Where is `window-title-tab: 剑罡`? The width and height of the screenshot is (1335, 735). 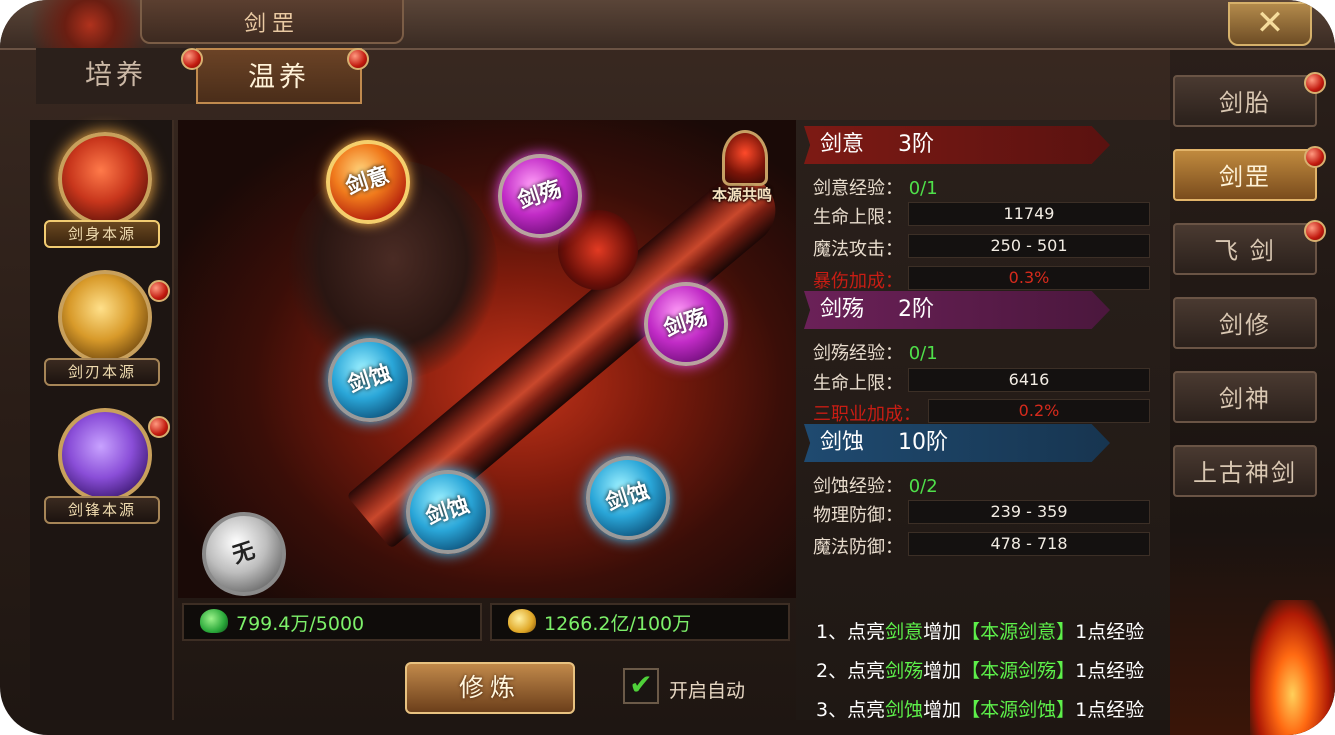 window-title-tab: 剑罡 is located at coordinates (272, 22).